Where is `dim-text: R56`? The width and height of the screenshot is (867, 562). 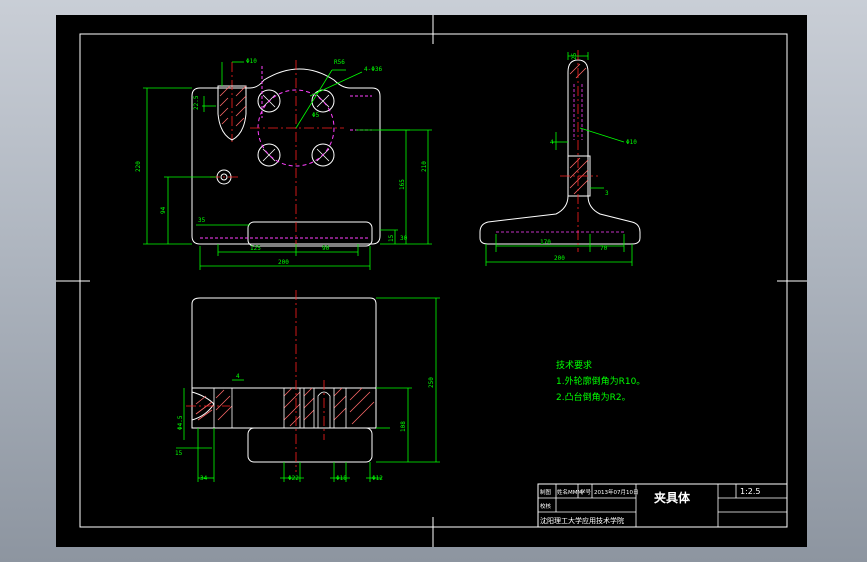 dim-text: R56 is located at coordinates (339, 62).